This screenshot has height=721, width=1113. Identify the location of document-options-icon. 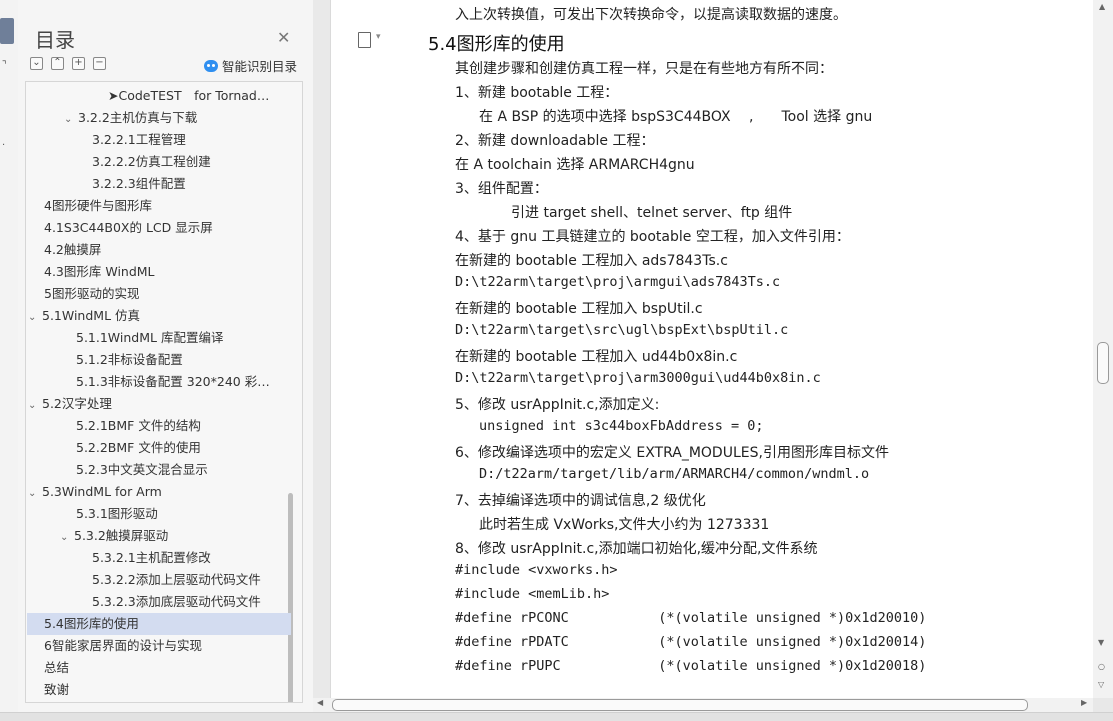
(369, 40).